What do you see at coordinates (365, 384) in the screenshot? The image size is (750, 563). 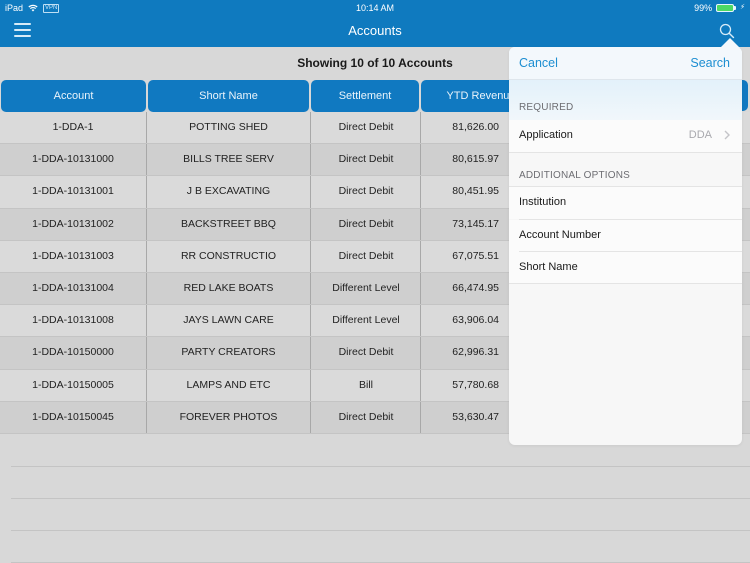 I see `cell-settlement: Bill` at bounding box center [365, 384].